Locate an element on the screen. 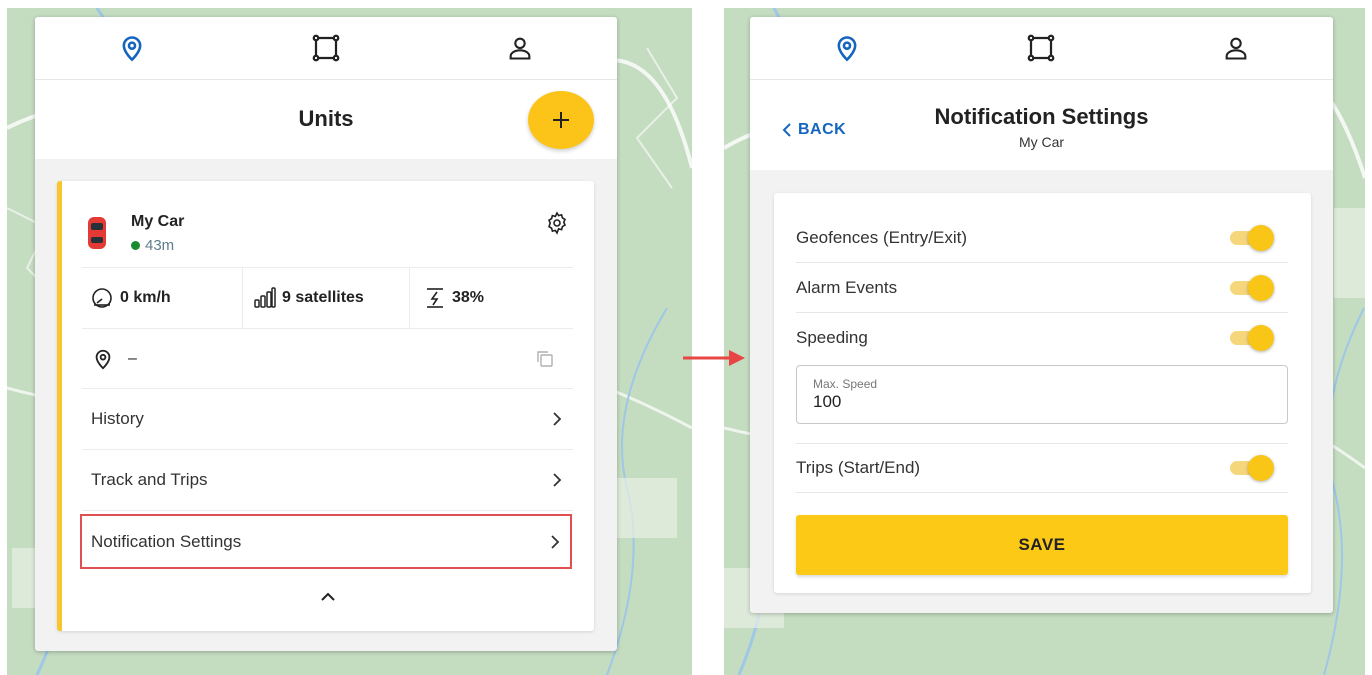 The image size is (1372, 675). page-subtitle: My Car is located at coordinates (1041, 142).